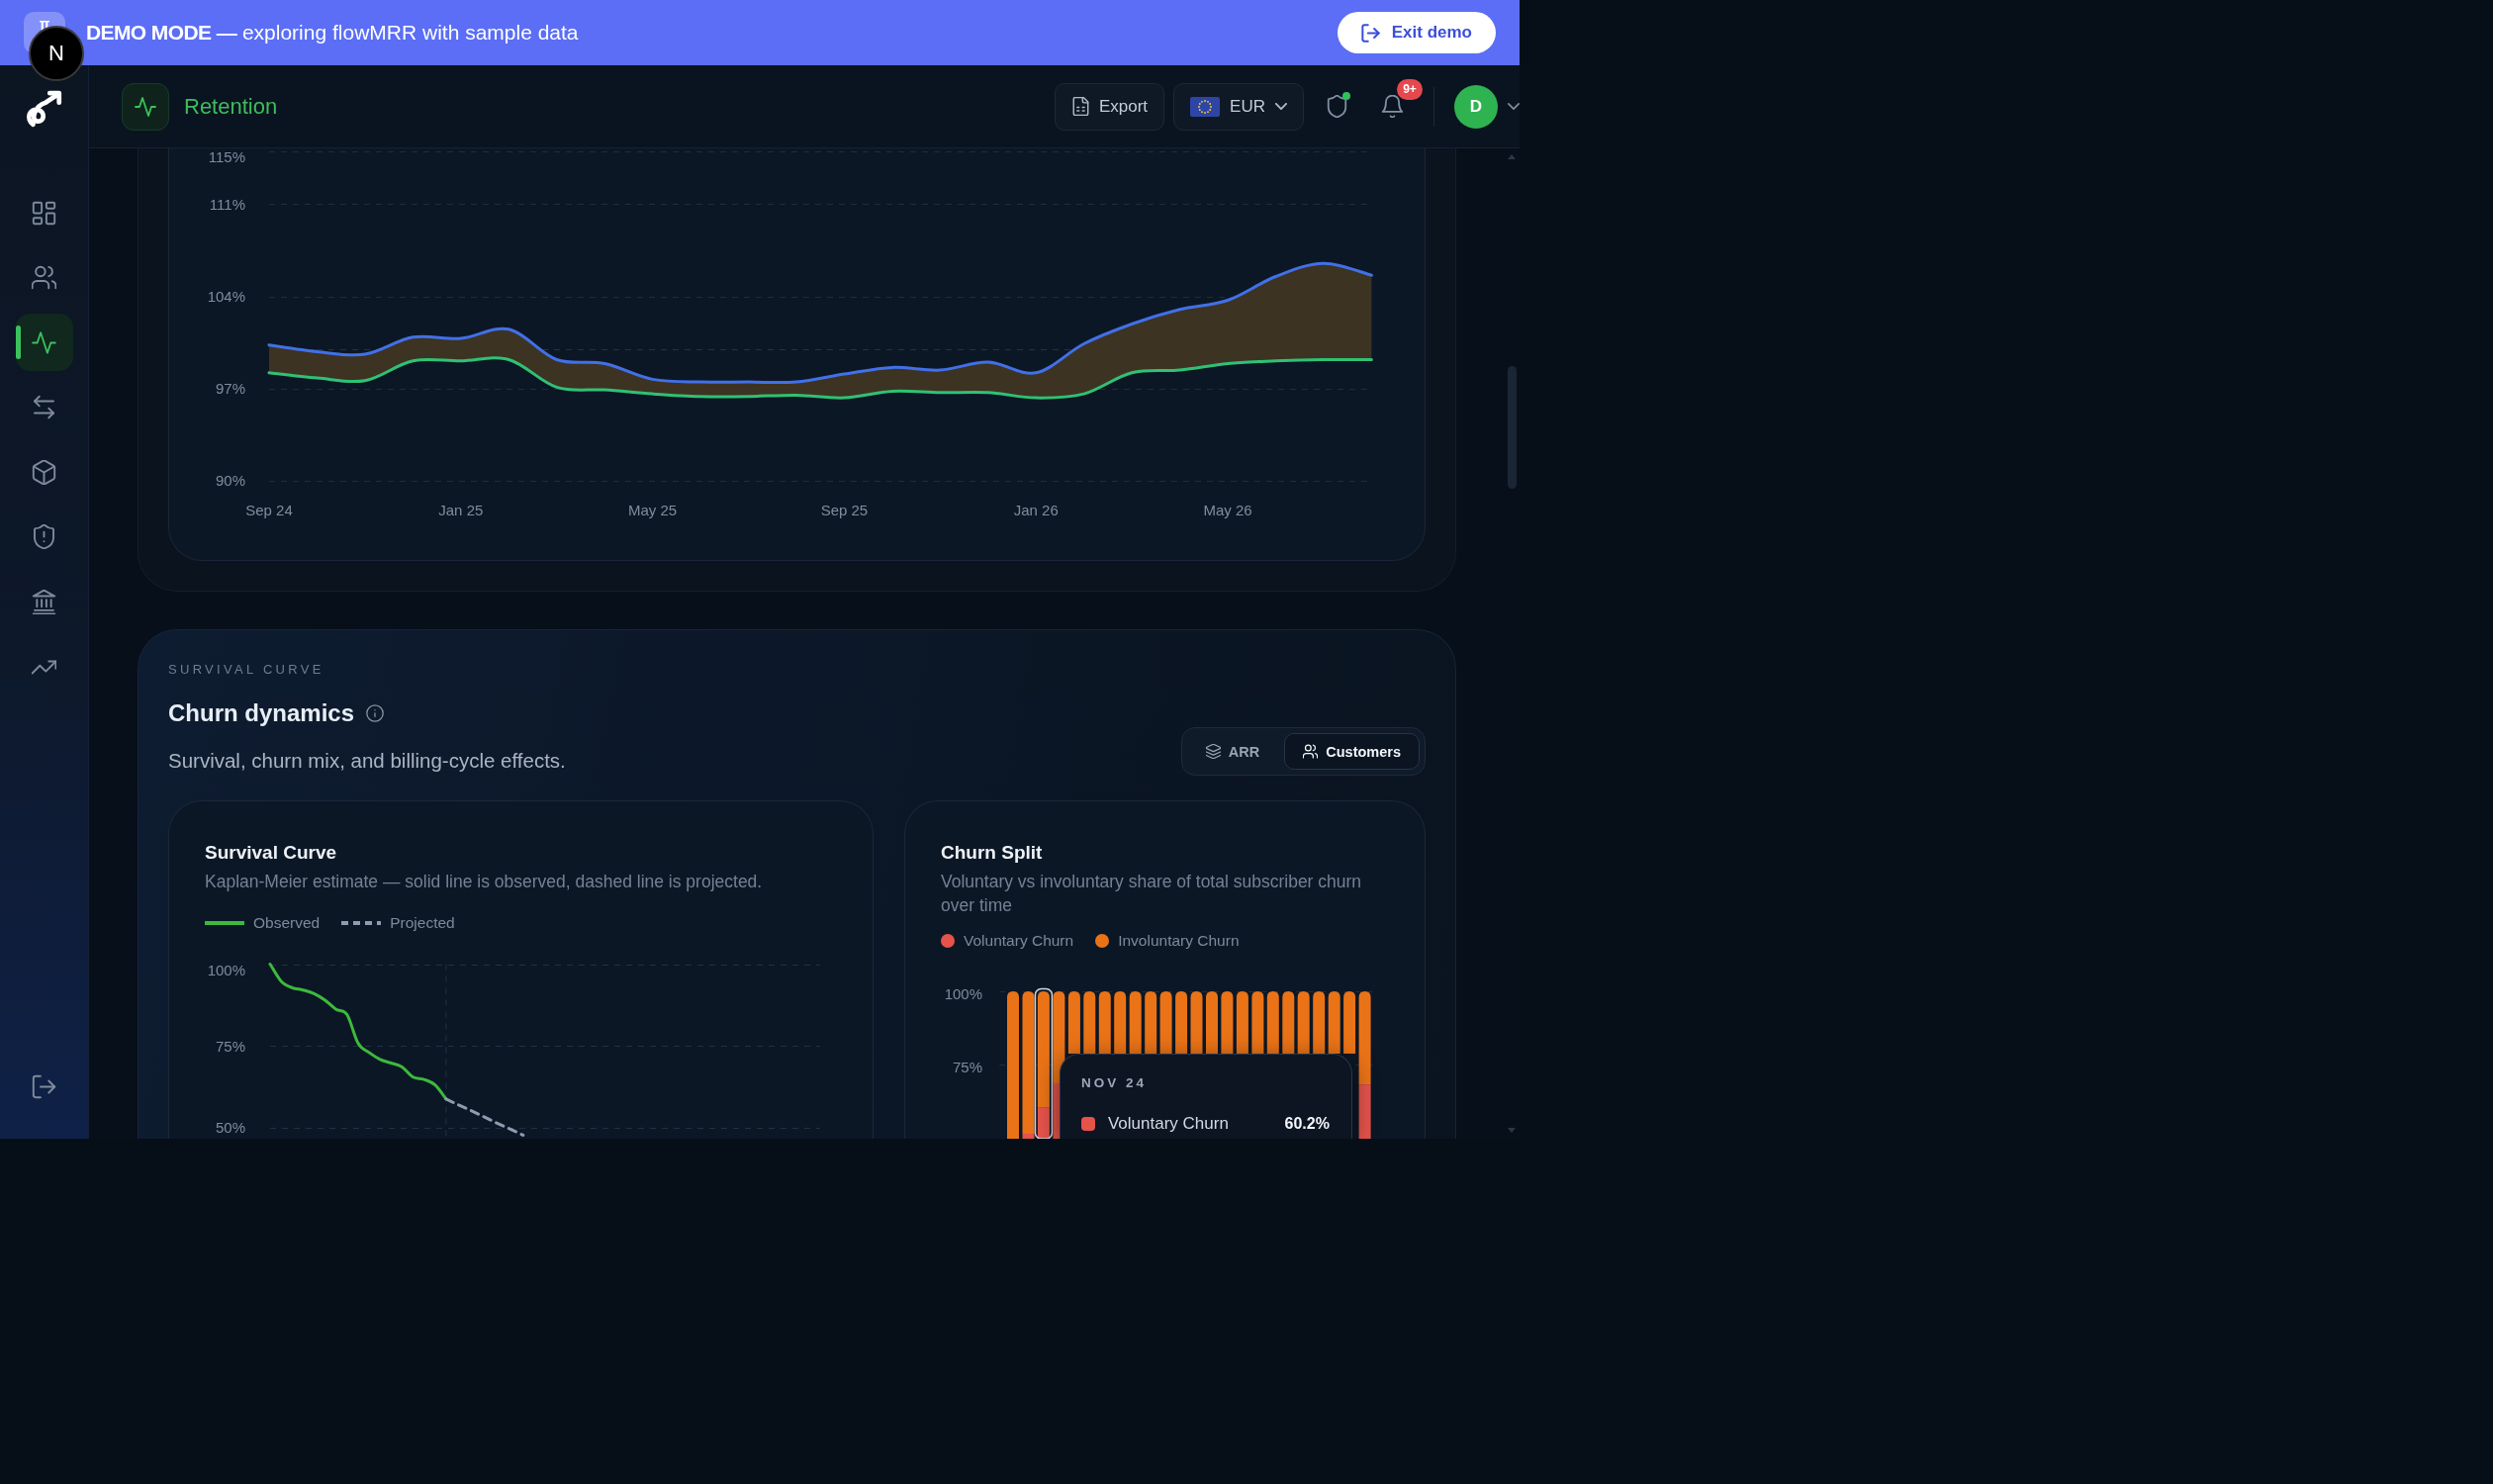 This screenshot has width=2493, height=1484. What do you see at coordinates (1113, 1082) in the screenshot?
I see `tooltip-title: NOV 24` at bounding box center [1113, 1082].